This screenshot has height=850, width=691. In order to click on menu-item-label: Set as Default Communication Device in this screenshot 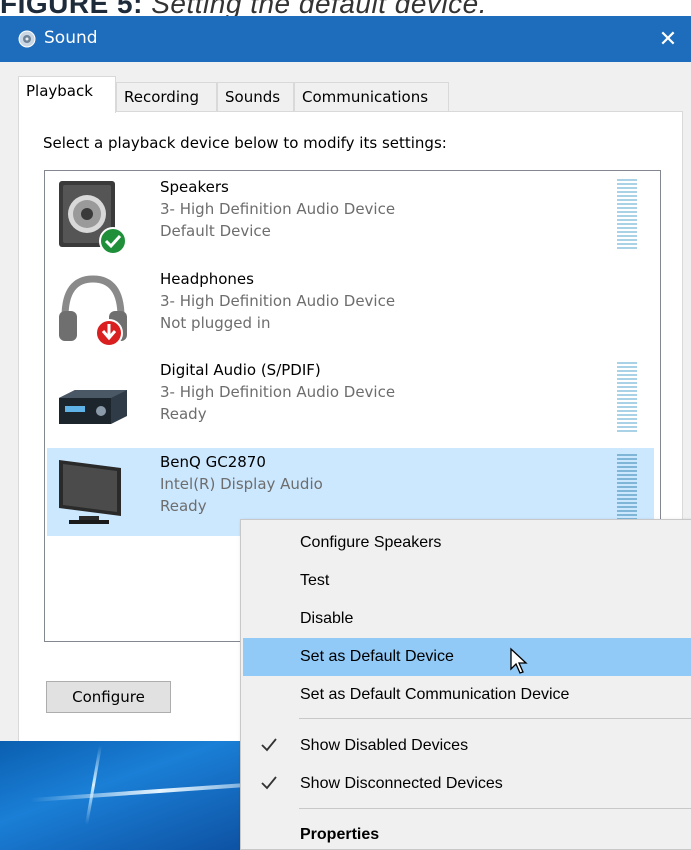, I will do `click(435, 694)`.